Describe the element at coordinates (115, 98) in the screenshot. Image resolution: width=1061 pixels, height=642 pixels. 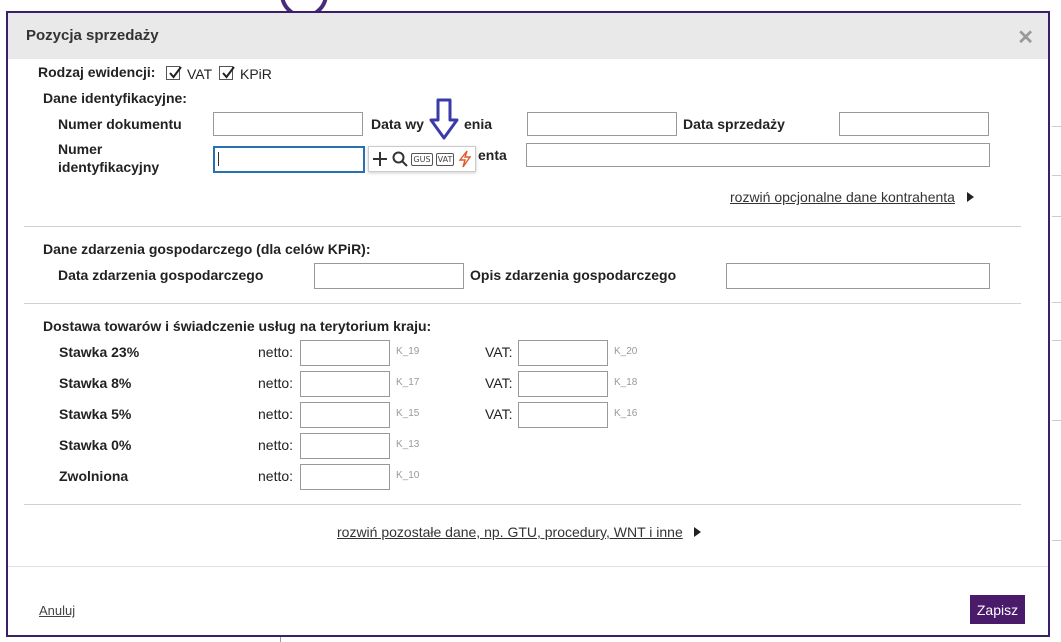
I see `identification-section-title: Dane identyfikacyjne:` at that location.